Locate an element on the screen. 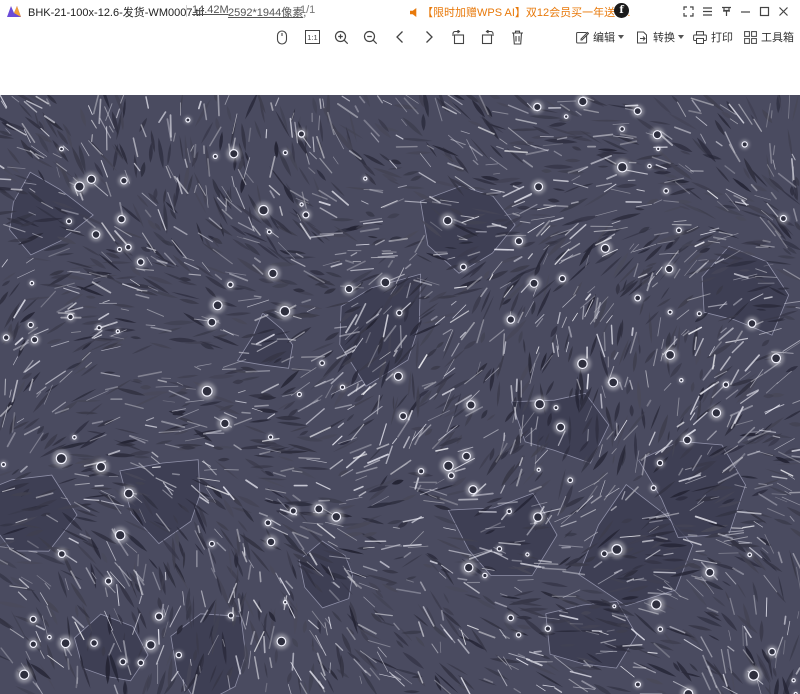  toolbox-icon is located at coordinates (750, 37).